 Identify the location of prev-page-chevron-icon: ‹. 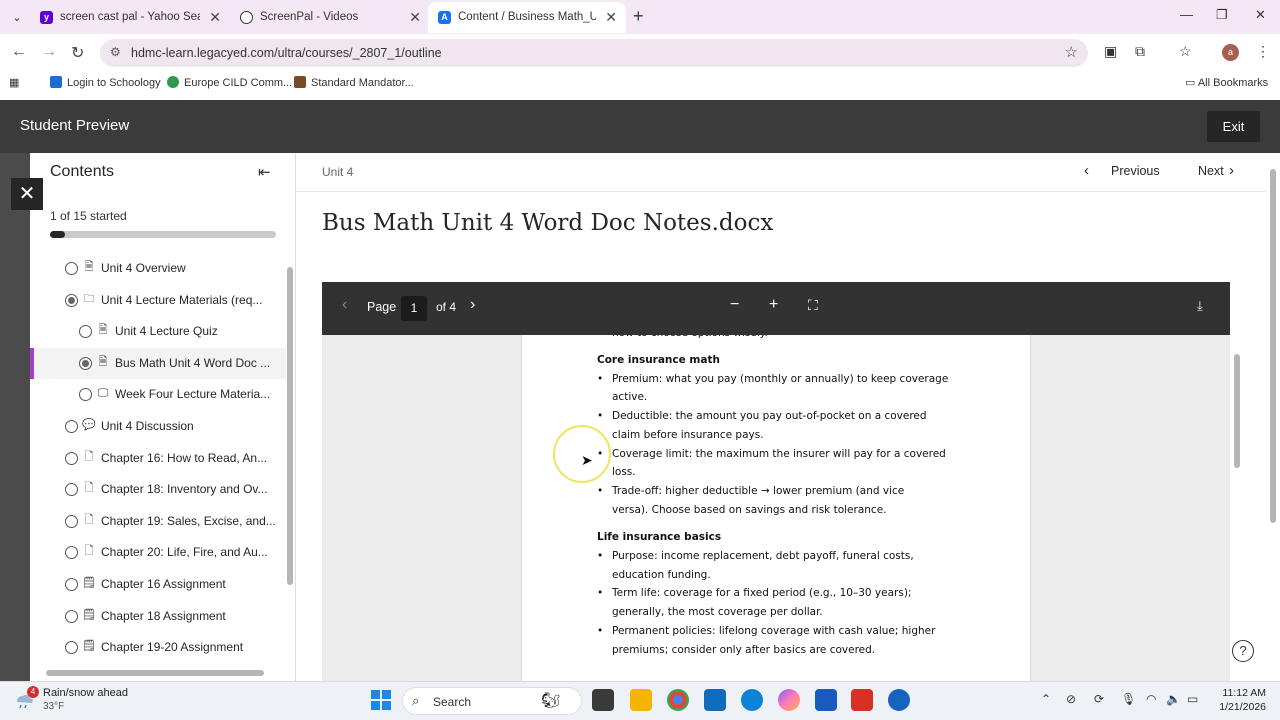
(344, 305).